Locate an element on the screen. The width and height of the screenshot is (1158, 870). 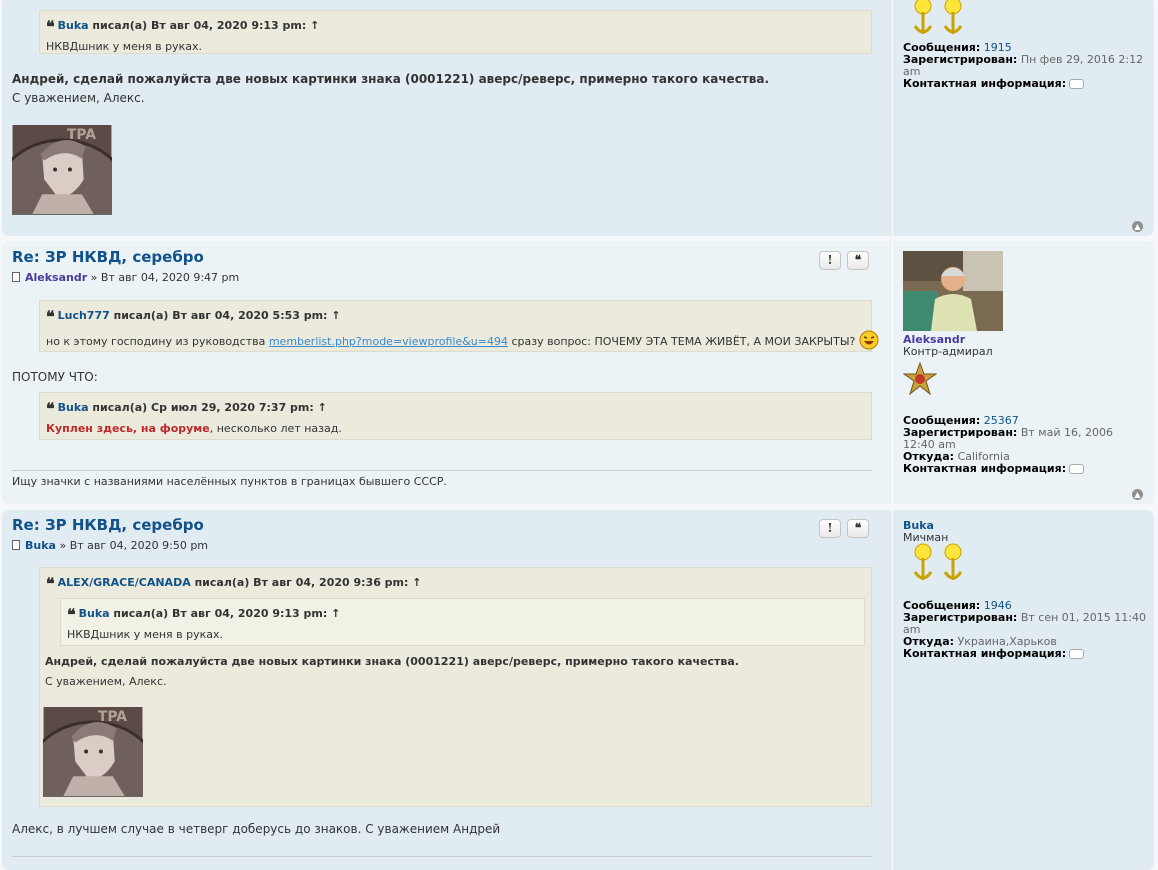
quote-red-text: Куплен здесь, на форуме is located at coordinates (128, 428).